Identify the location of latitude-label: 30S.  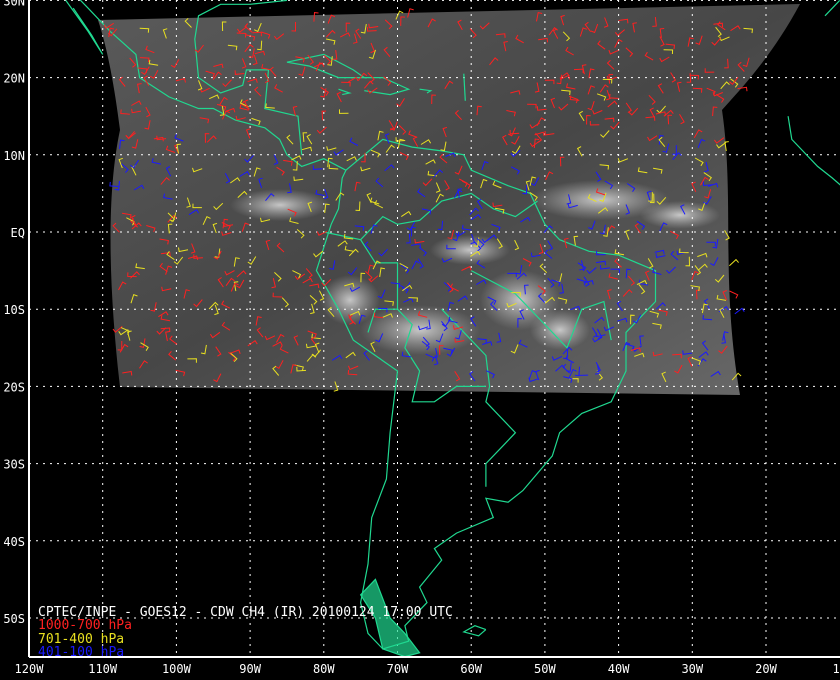
(14, 465).